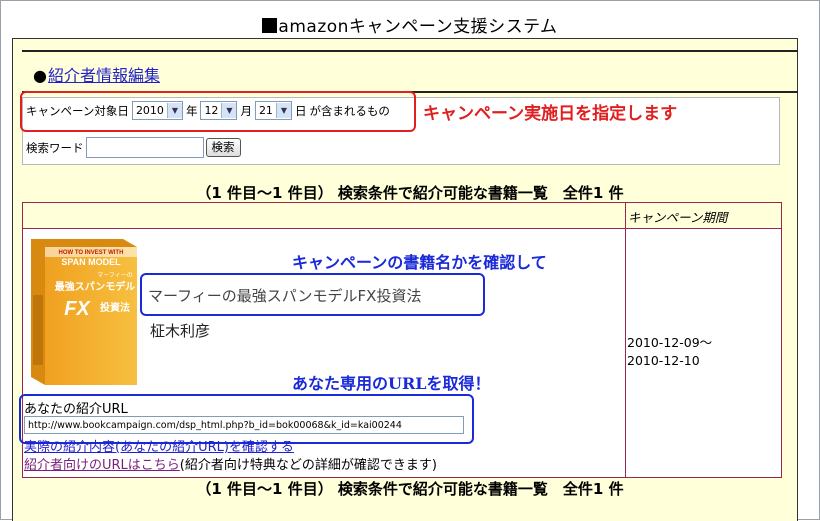  I want to click on referrer-url-row: 紹介者向けのURLはこちら(紹介者向け特典などの詳細が確認できます), so click(230, 463).